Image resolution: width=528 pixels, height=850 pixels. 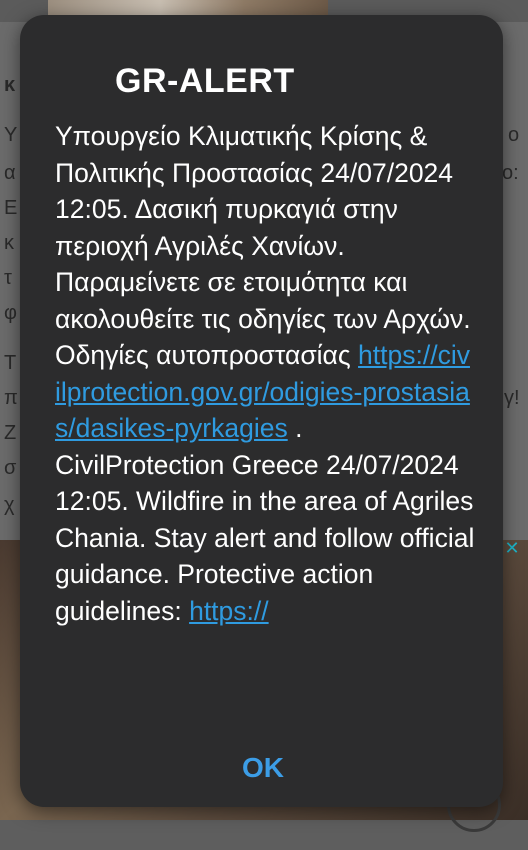 What do you see at coordinates (205, 81) in the screenshot?
I see `alert-title: GR-ALERT` at bounding box center [205, 81].